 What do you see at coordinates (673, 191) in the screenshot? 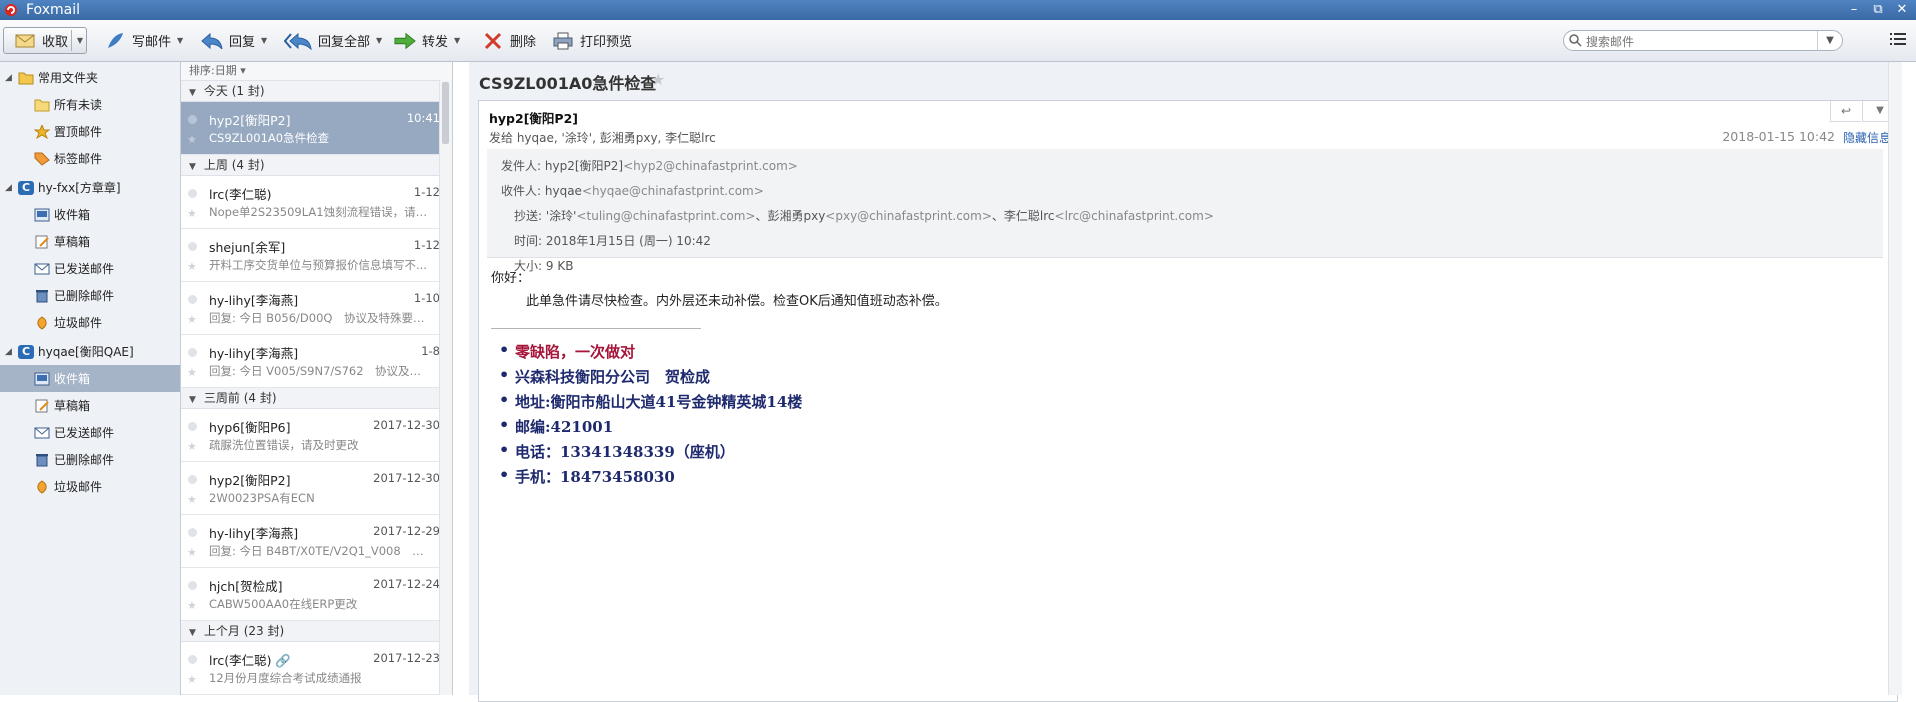
I see `to-email: <hyqae@chinafastprint.com>` at bounding box center [673, 191].